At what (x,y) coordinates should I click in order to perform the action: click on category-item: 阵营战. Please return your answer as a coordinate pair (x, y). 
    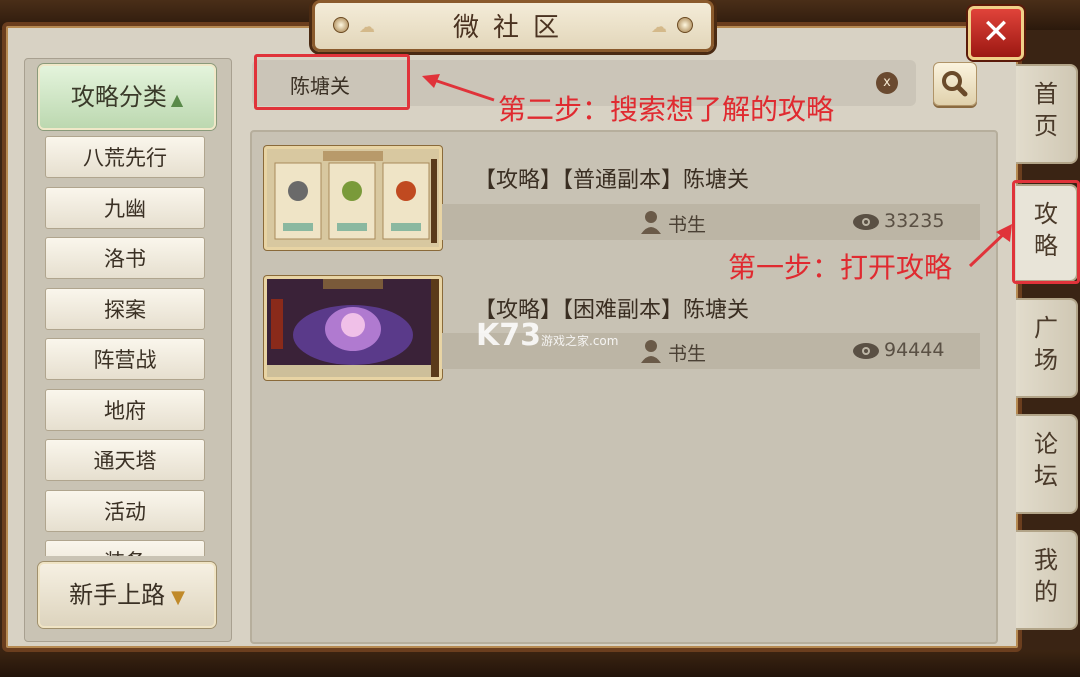
    Looking at the image, I should click on (125, 359).